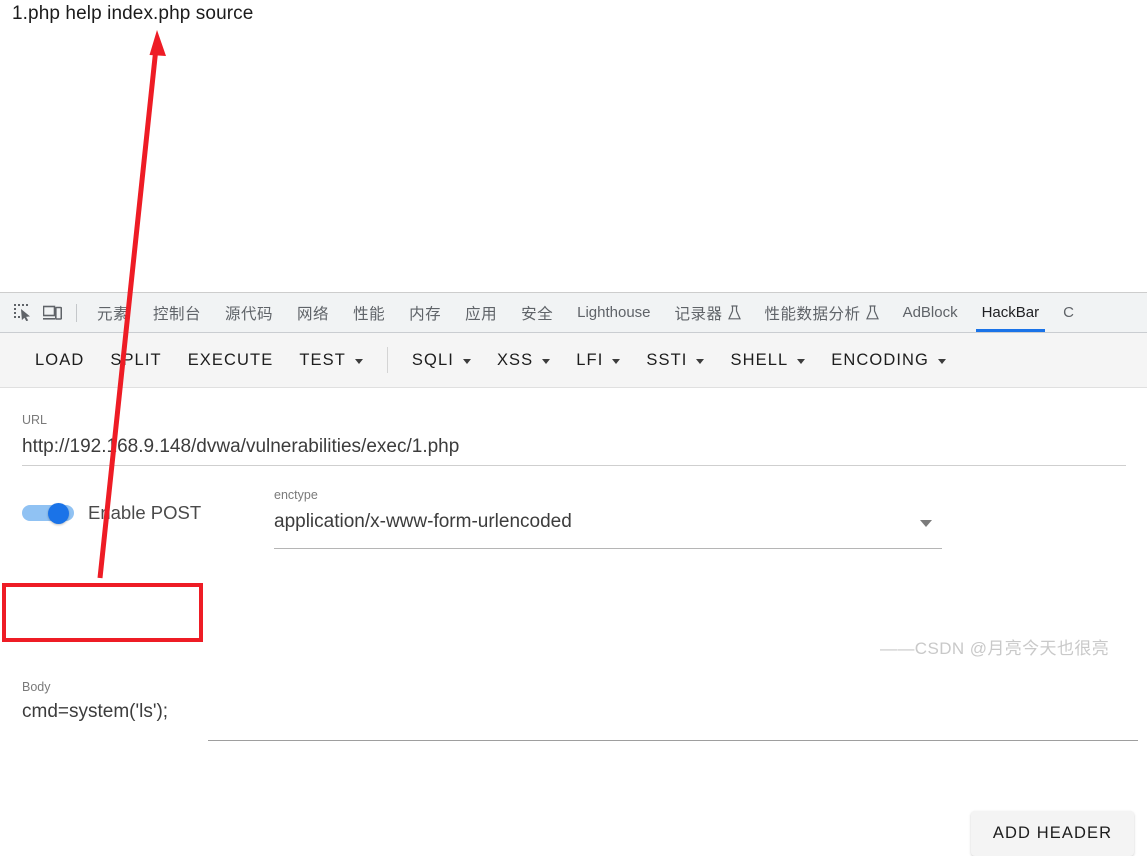 The image size is (1147, 856). What do you see at coordinates (1052, 833) in the screenshot?
I see `add-header-button: ADD HEADER` at bounding box center [1052, 833].